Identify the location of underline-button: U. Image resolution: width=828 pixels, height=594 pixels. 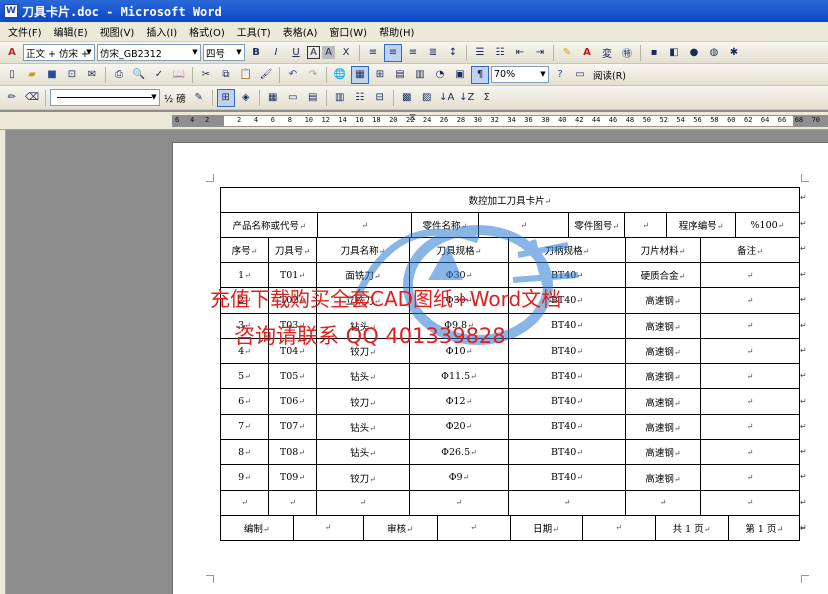
(296, 53).